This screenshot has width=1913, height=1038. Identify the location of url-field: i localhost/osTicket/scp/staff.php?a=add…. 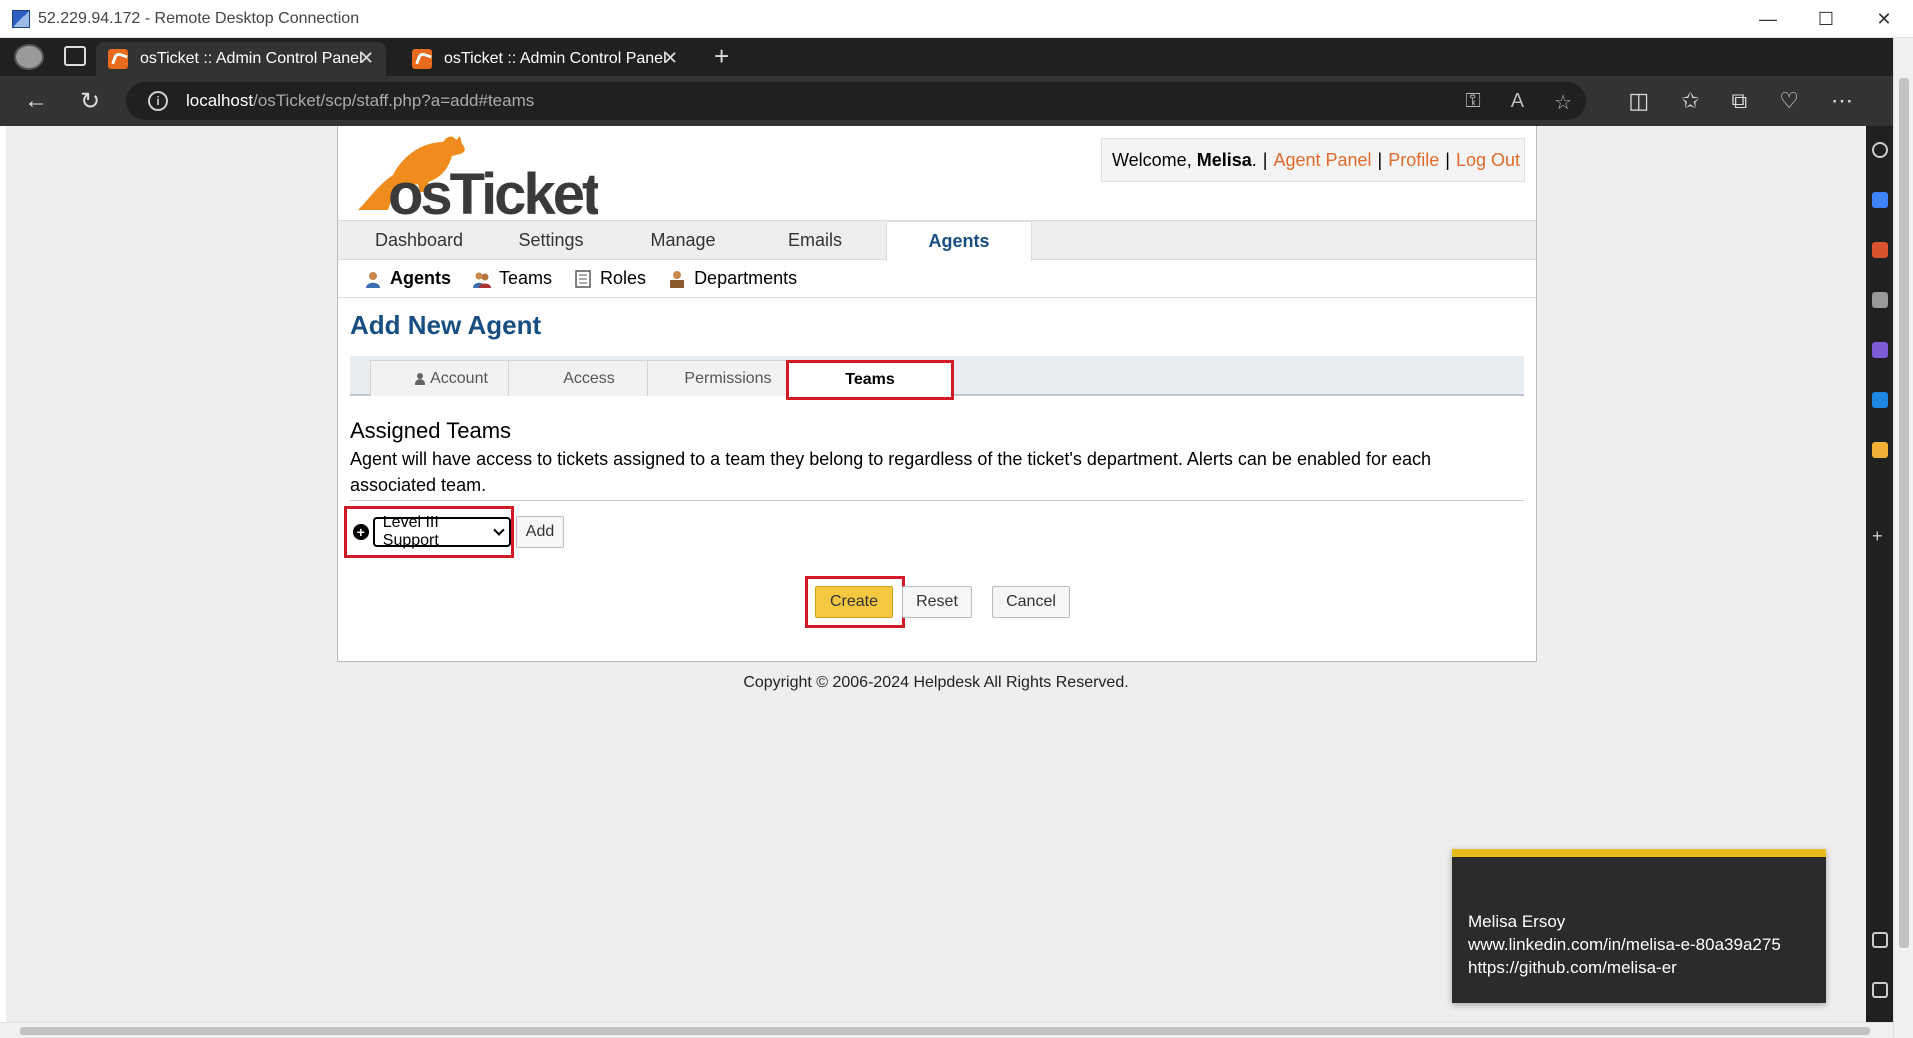
(856, 101).